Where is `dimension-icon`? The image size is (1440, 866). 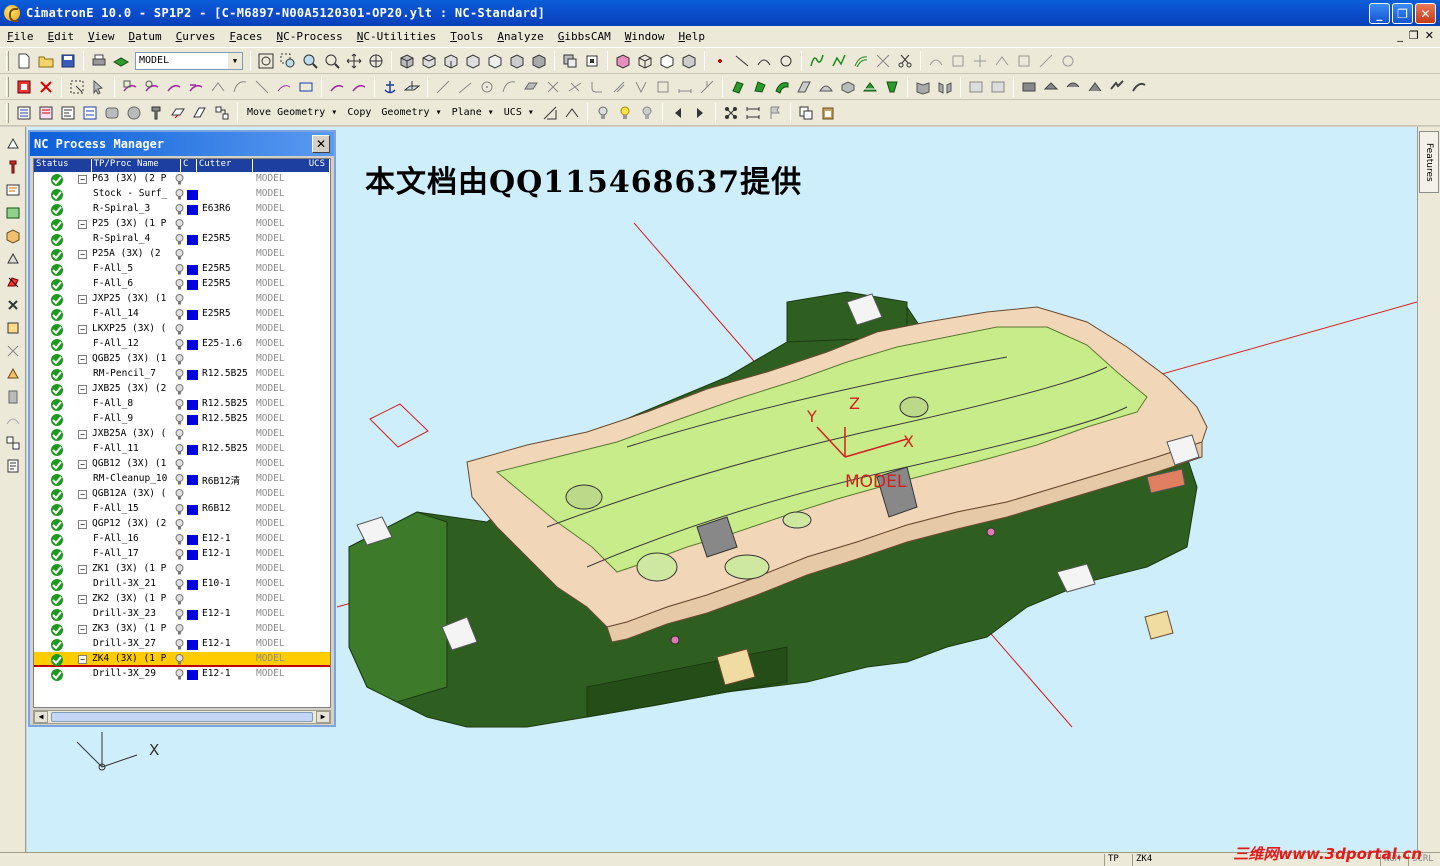
dimension-icon is located at coordinates (753, 113).